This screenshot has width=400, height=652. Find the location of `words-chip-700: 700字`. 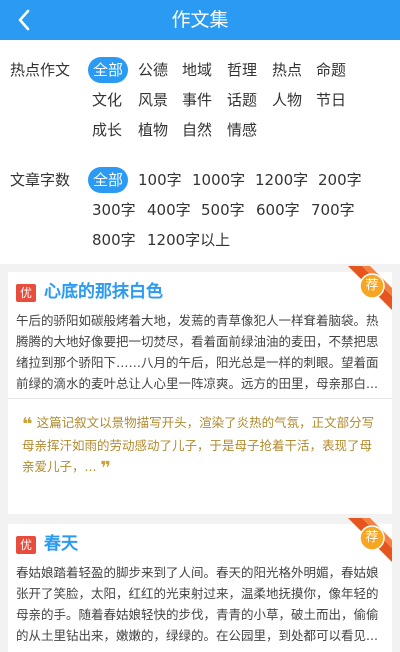

words-chip-700: 700字 is located at coordinates (333, 210).